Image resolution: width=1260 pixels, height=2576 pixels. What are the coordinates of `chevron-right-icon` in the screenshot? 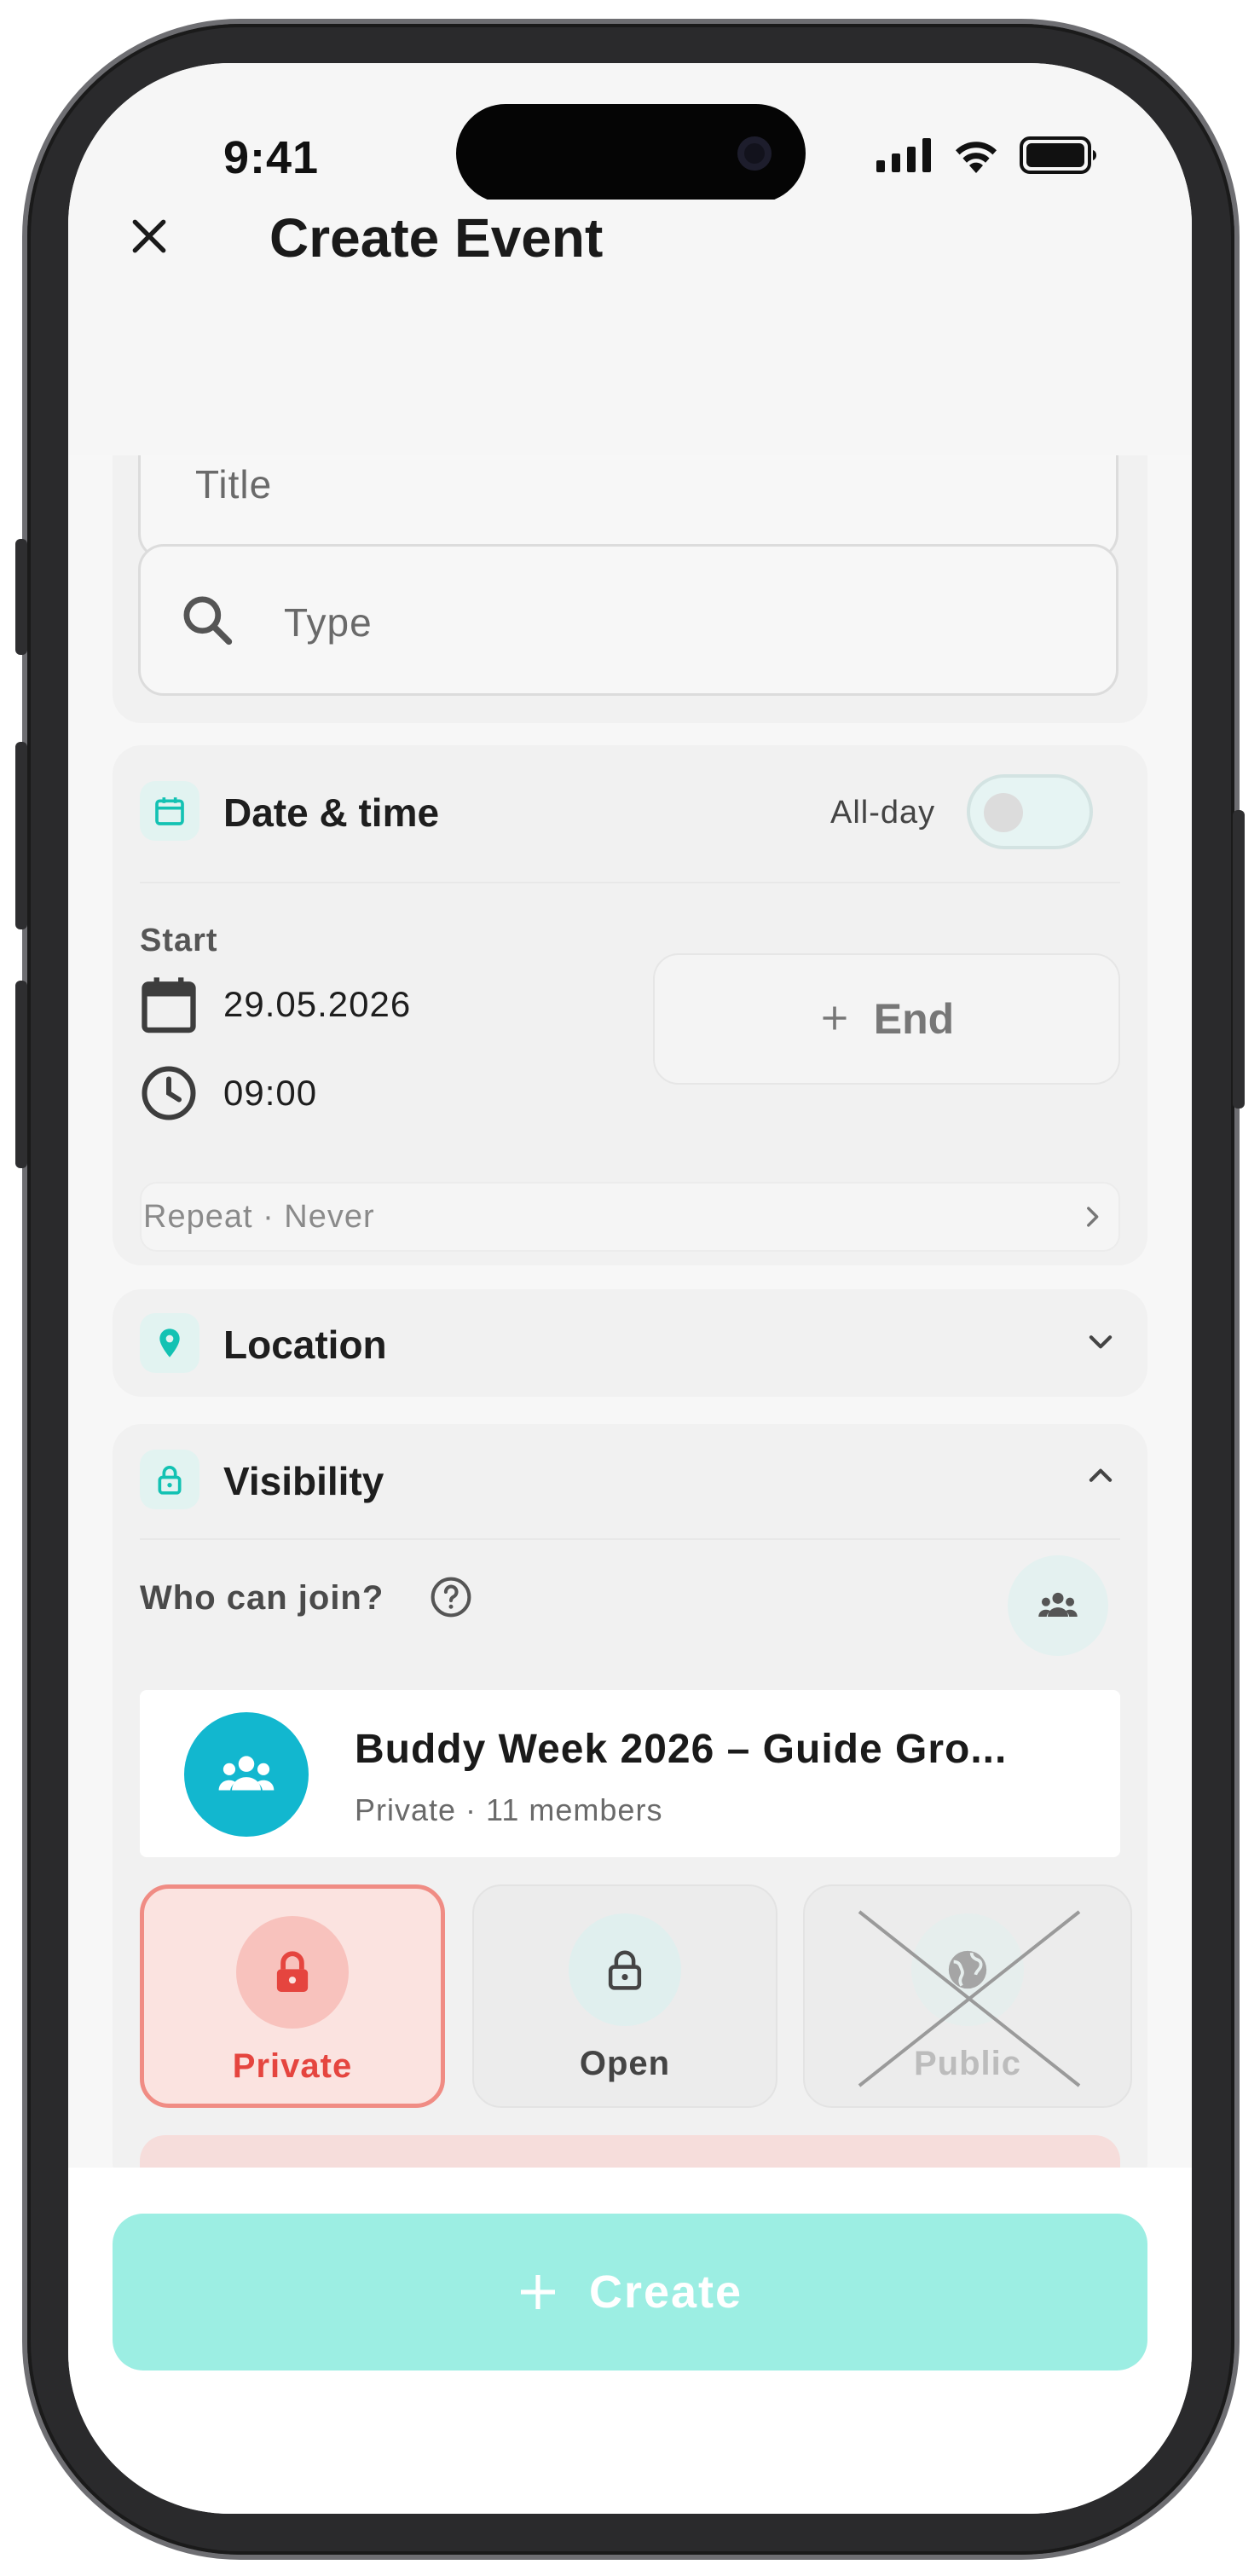 It's located at (1093, 1219).